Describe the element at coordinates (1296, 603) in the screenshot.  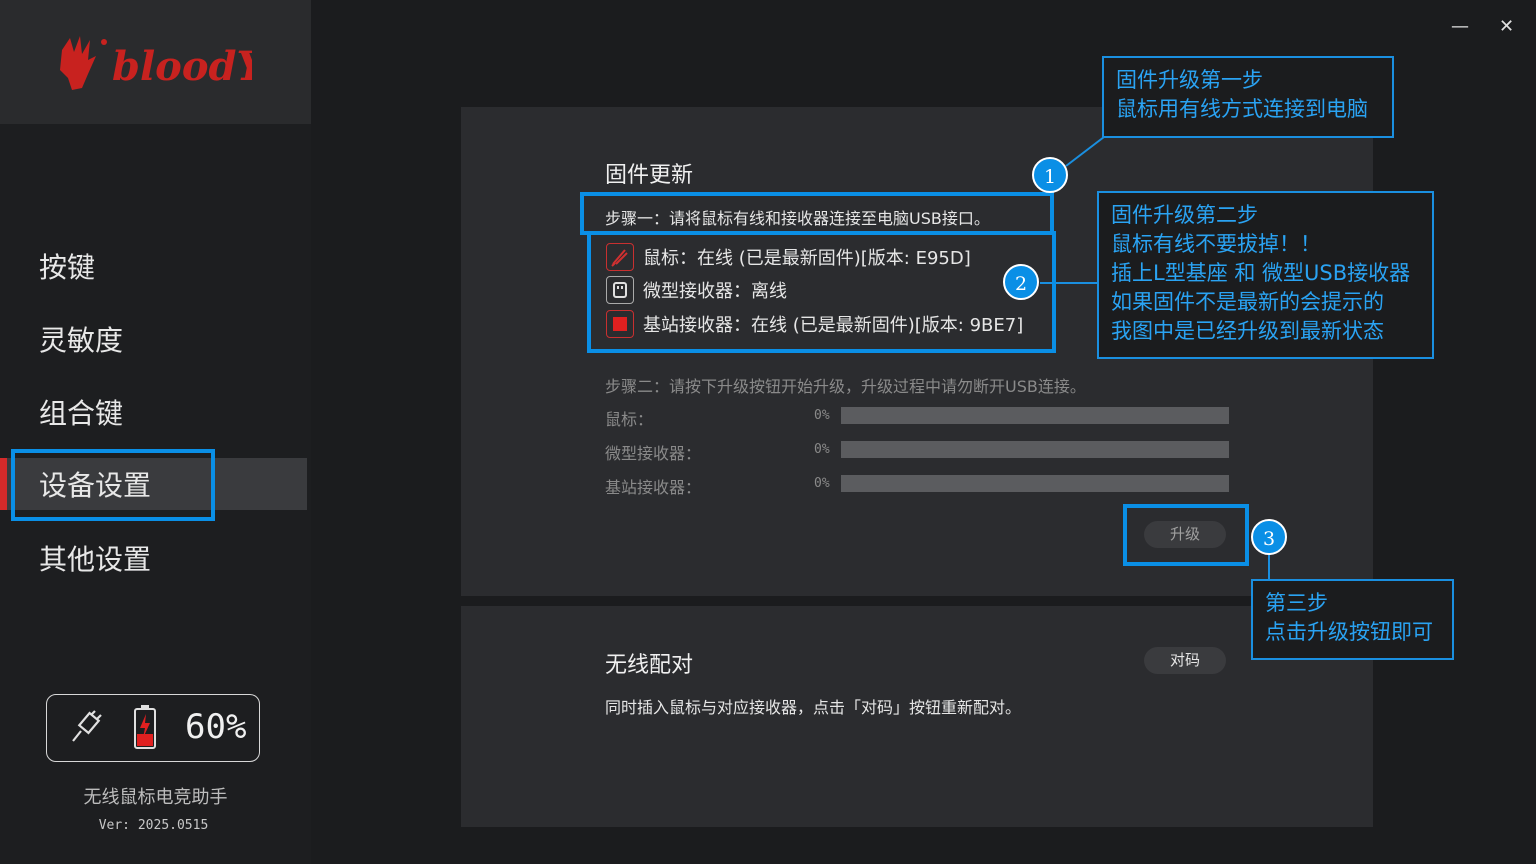
I see `callout-line: 第三步` at that location.